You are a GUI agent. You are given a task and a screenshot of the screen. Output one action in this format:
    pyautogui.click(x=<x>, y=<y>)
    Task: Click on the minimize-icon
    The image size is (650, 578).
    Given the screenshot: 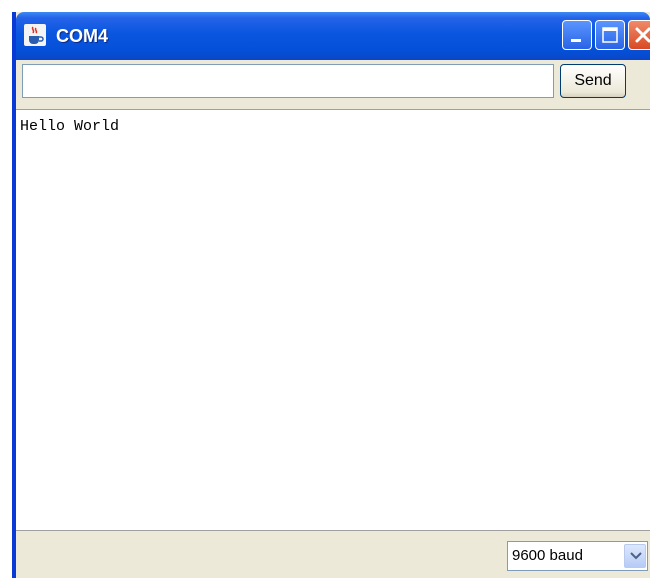 What is the action you would take?
    pyautogui.click(x=576, y=40)
    